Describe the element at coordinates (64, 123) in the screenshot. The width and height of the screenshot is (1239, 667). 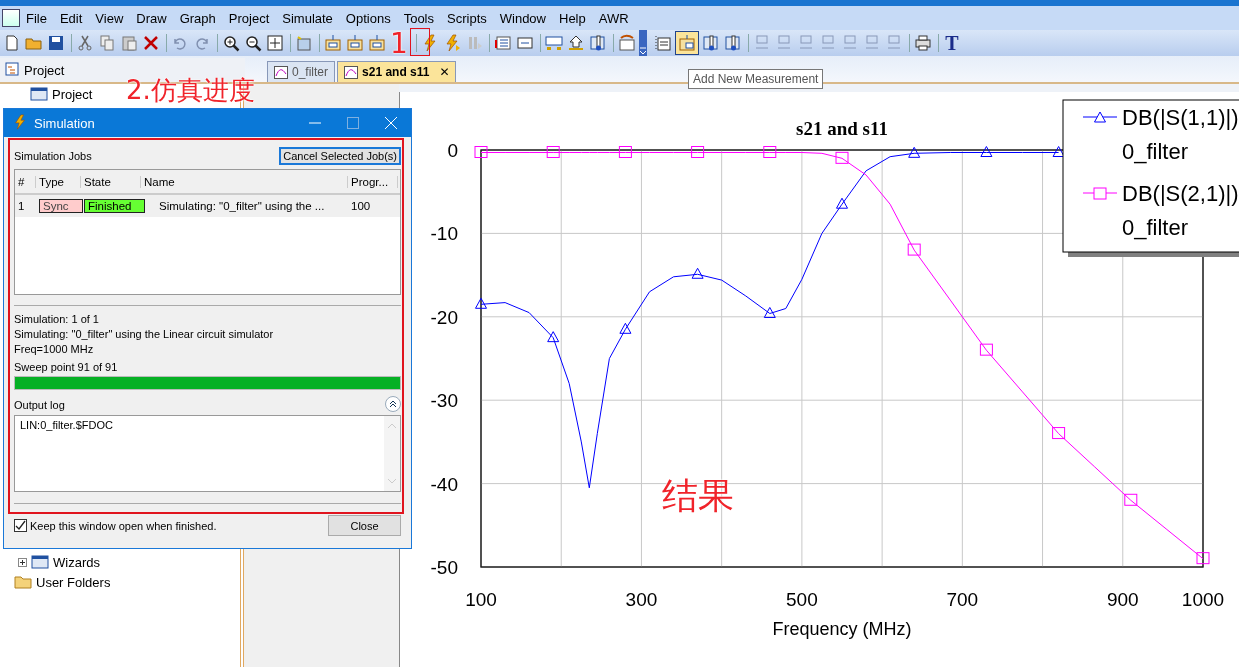
I see `dialog-title: Simulation` at that location.